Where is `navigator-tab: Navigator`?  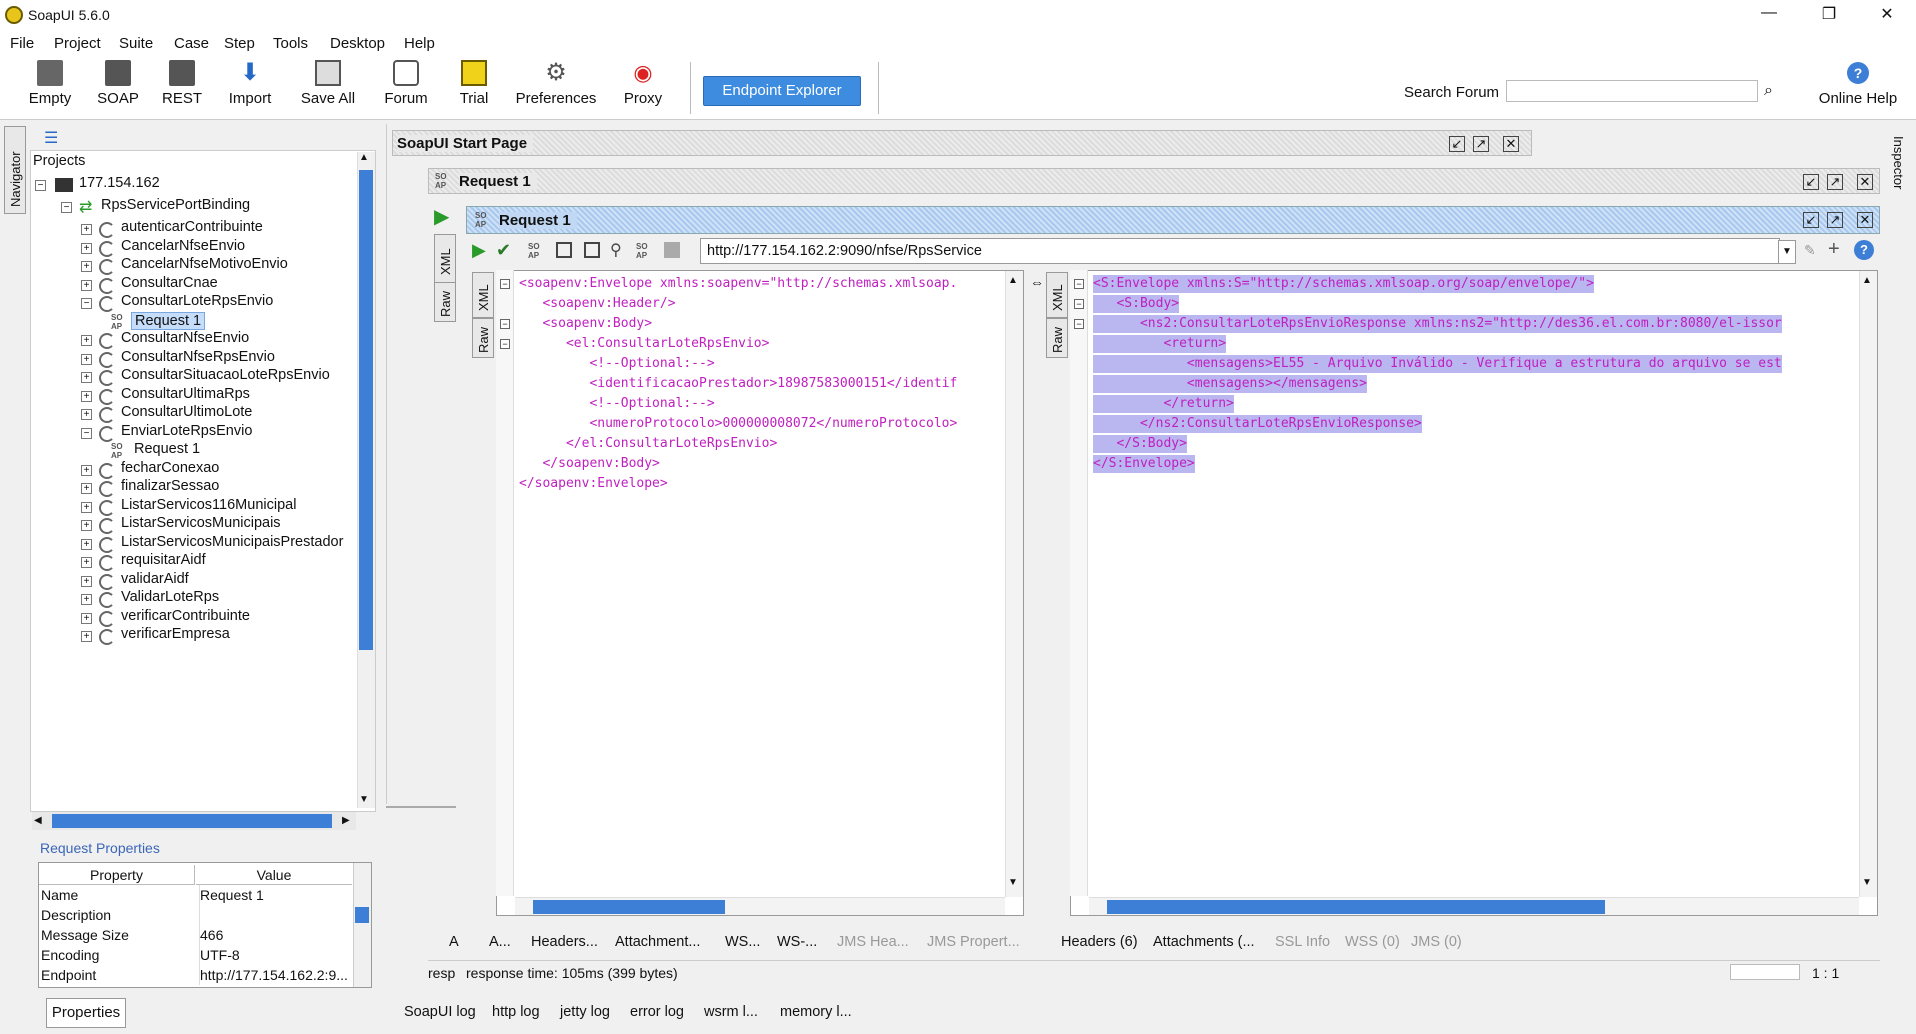 navigator-tab: Navigator is located at coordinates (15, 170).